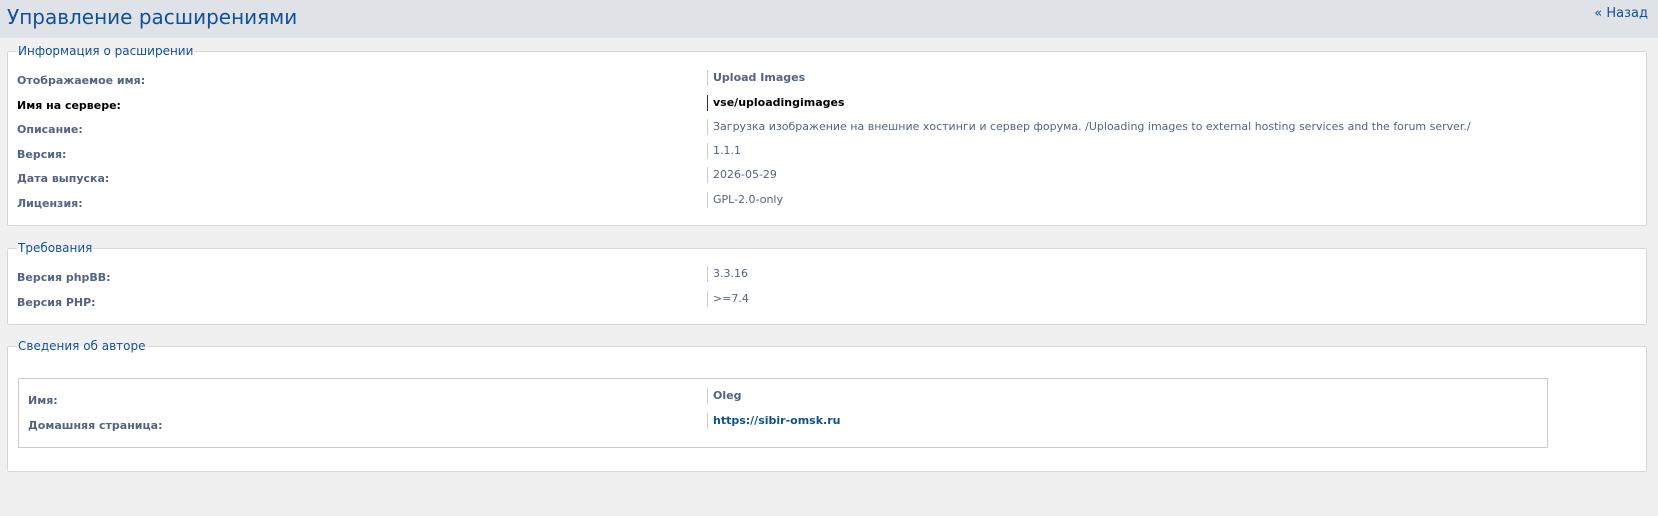  What do you see at coordinates (50, 203) in the screenshot?
I see `license-label: Лицензия:` at bounding box center [50, 203].